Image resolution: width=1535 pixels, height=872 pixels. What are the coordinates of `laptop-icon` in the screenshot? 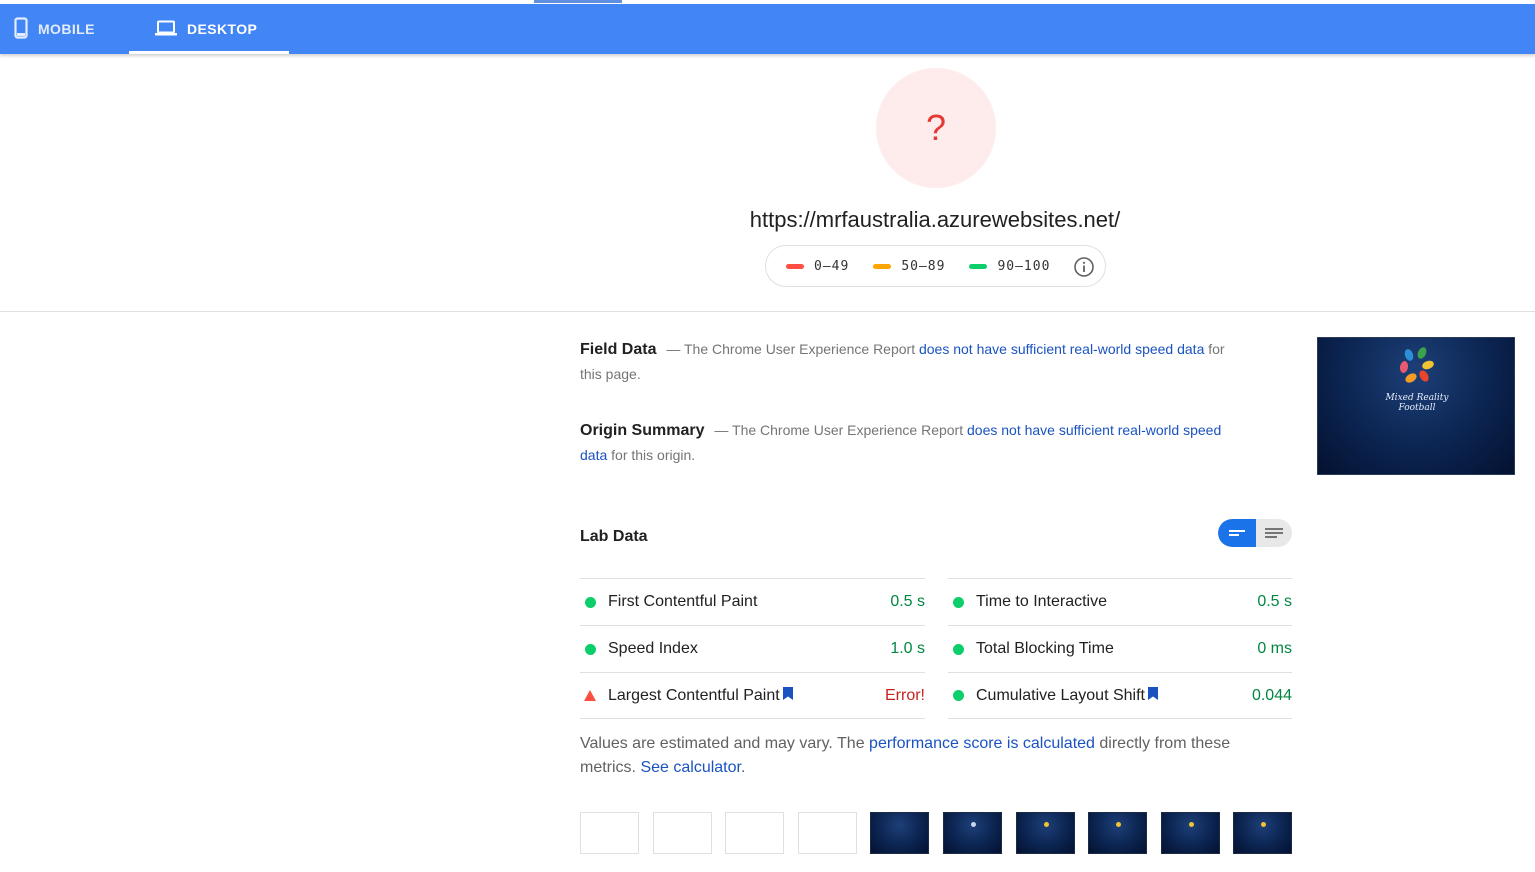 It's located at (171, 29).